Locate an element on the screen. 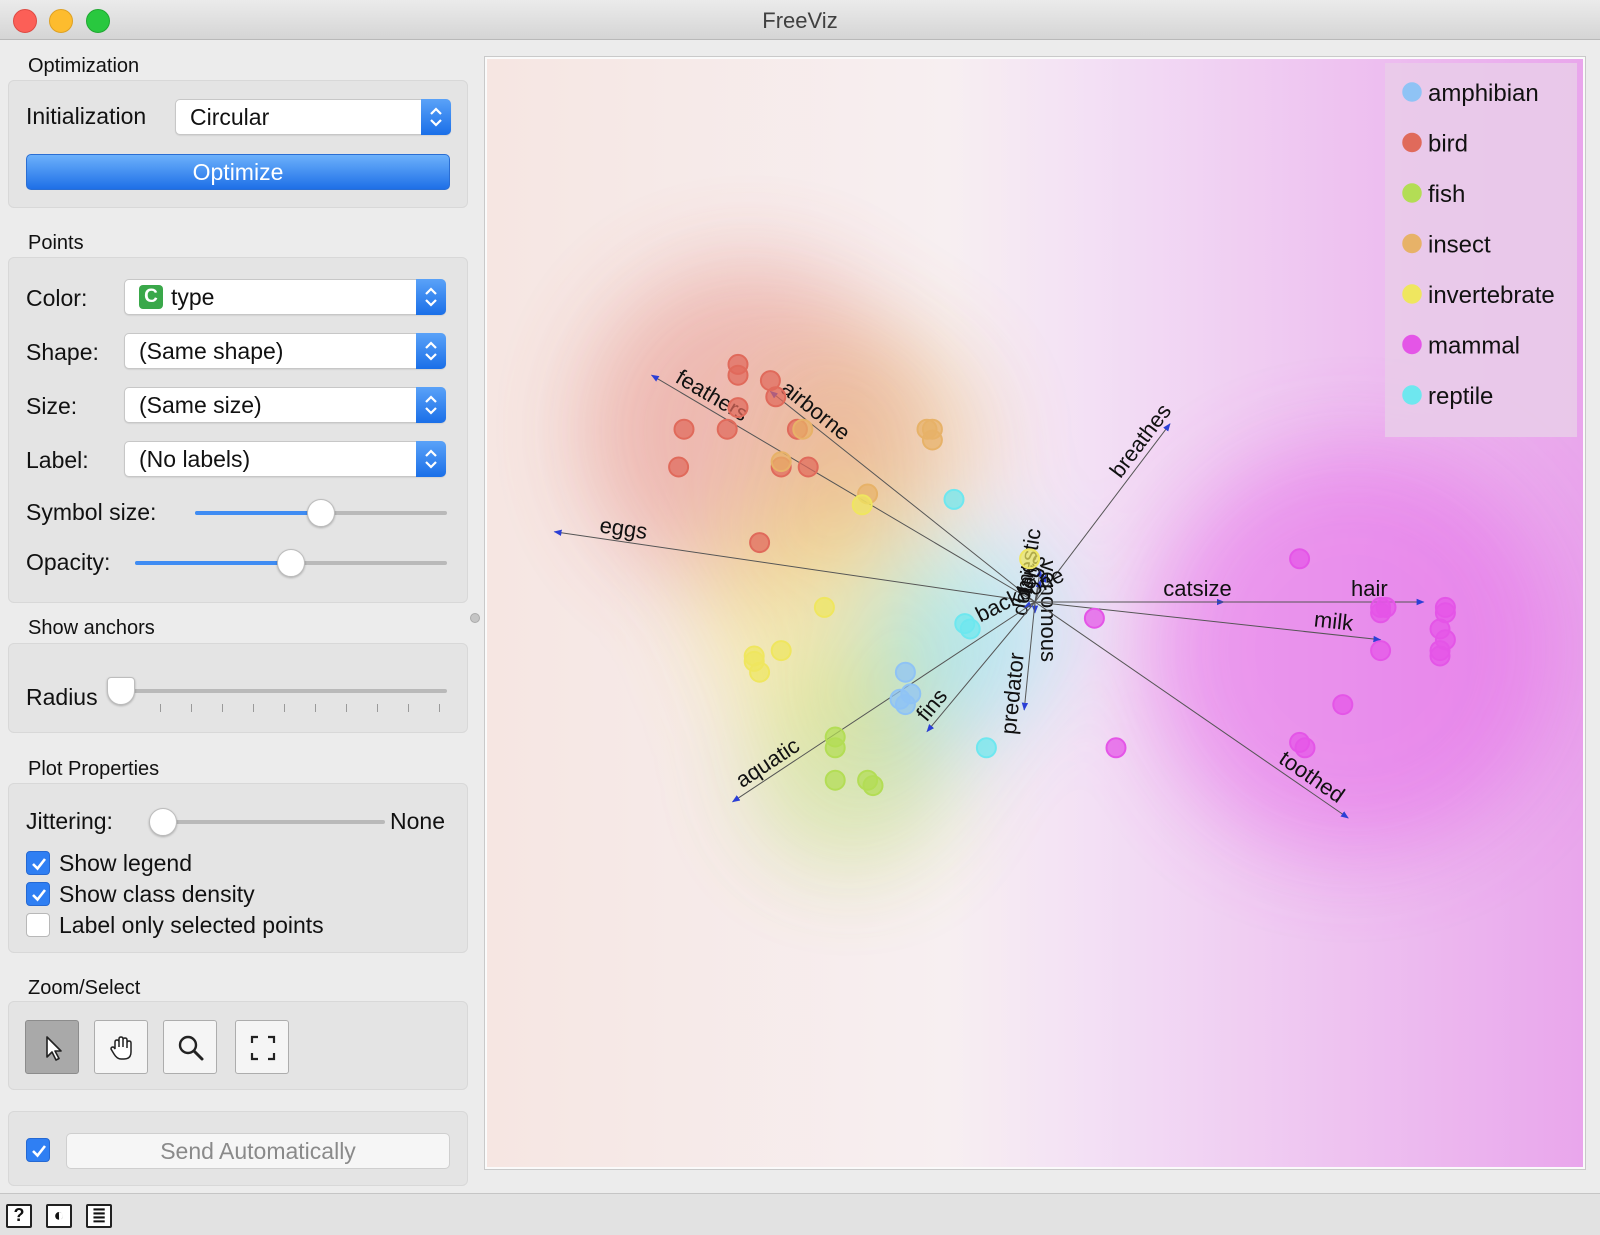  initialization-label: Initialization is located at coordinates (86, 116).